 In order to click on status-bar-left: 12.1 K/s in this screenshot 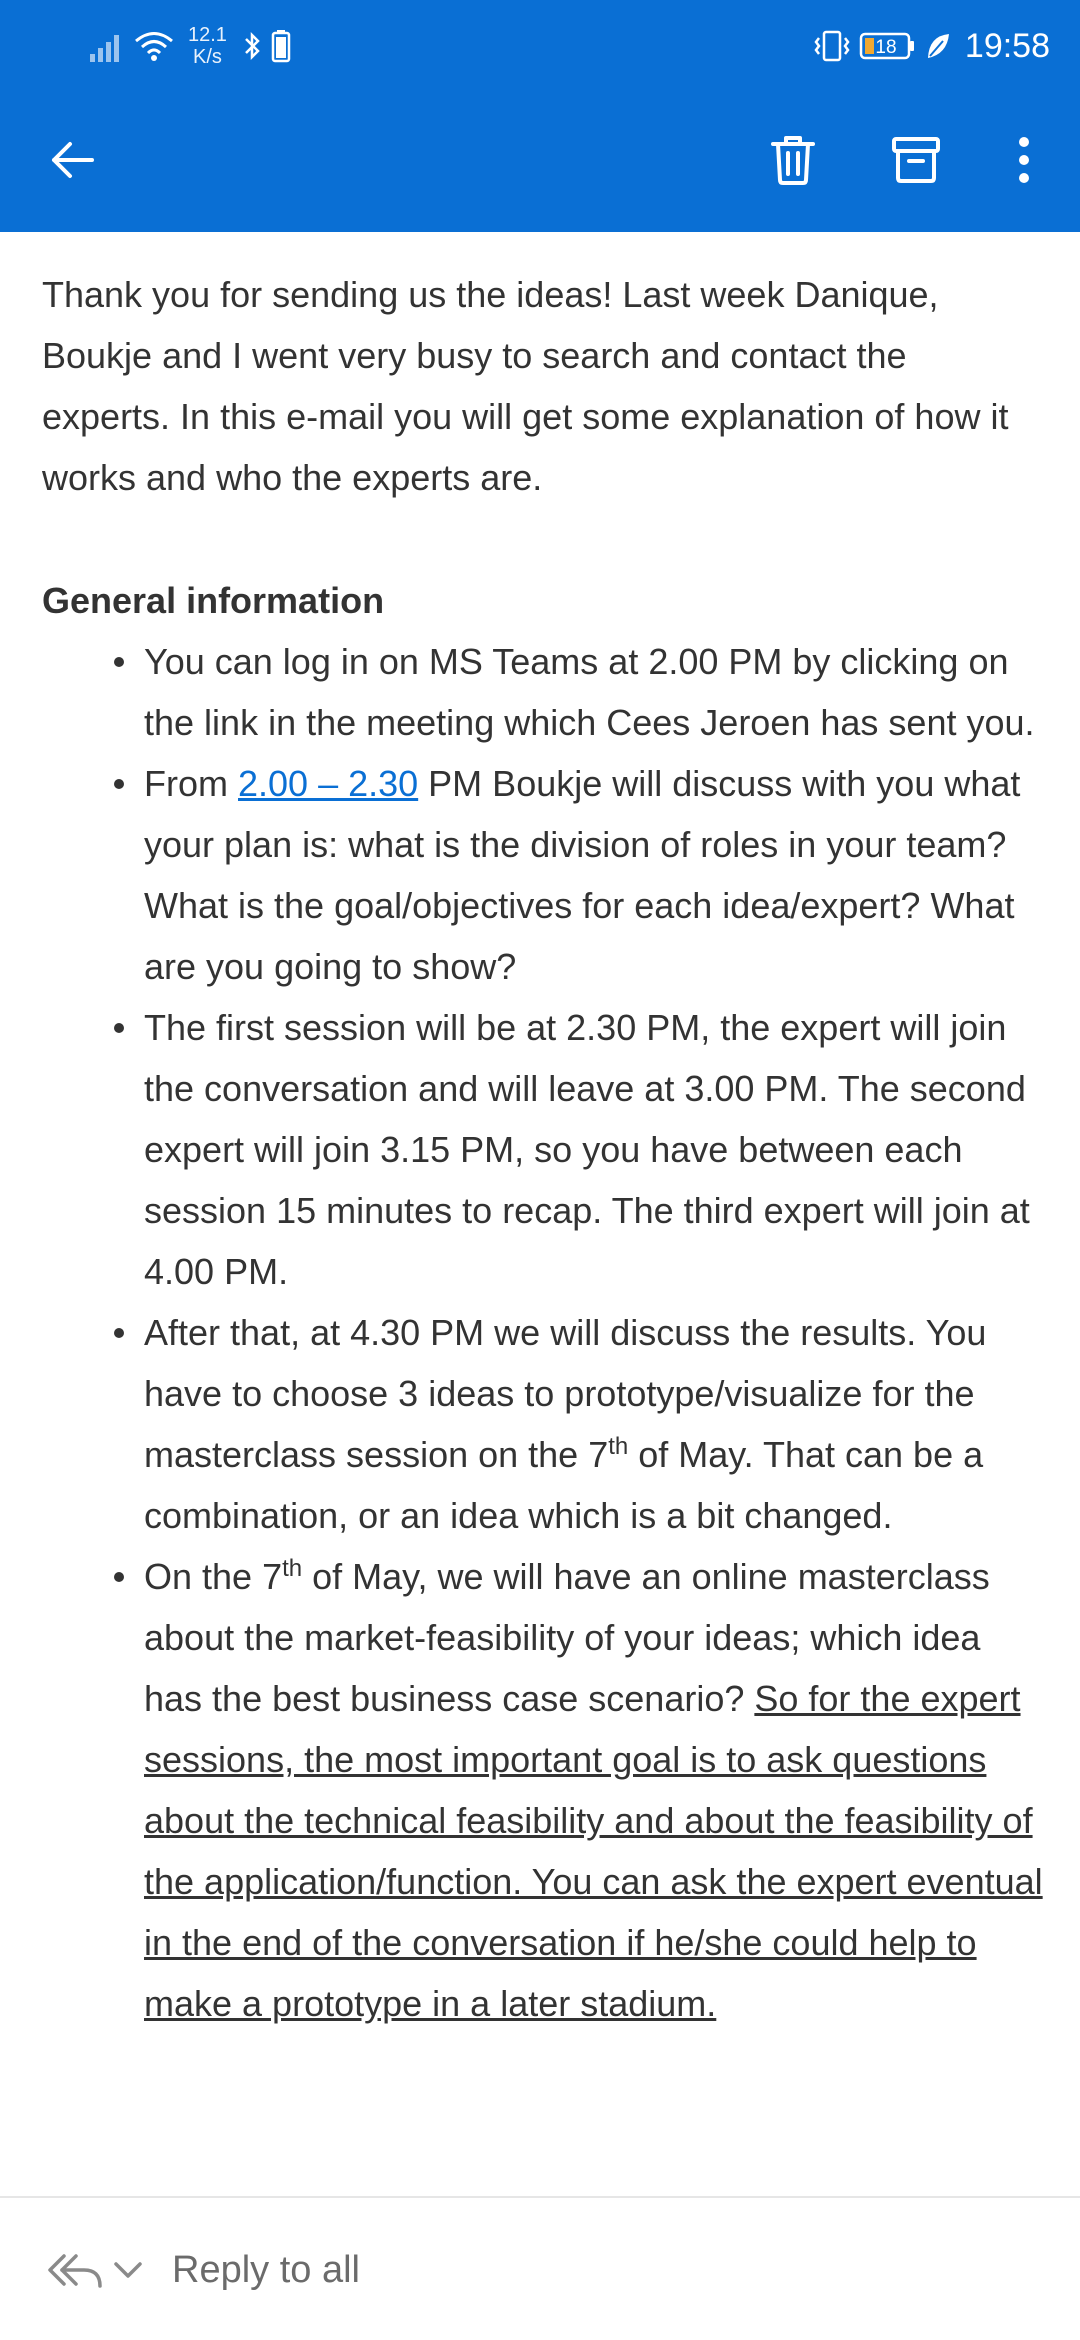, I will do `click(190, 46)`.